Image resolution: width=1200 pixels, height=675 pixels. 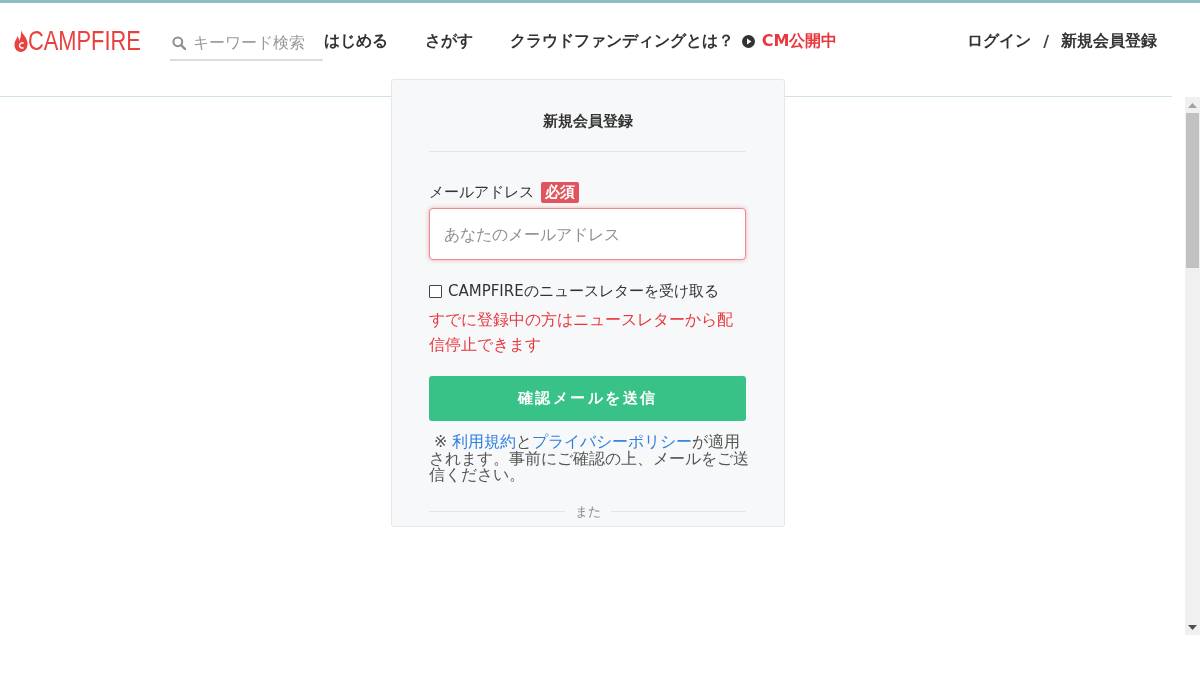 What do you see at coordinates (612, 441) in the screenshot?
I see `inline-link: プライバシーポリシー` at bounding box center [612, 441].